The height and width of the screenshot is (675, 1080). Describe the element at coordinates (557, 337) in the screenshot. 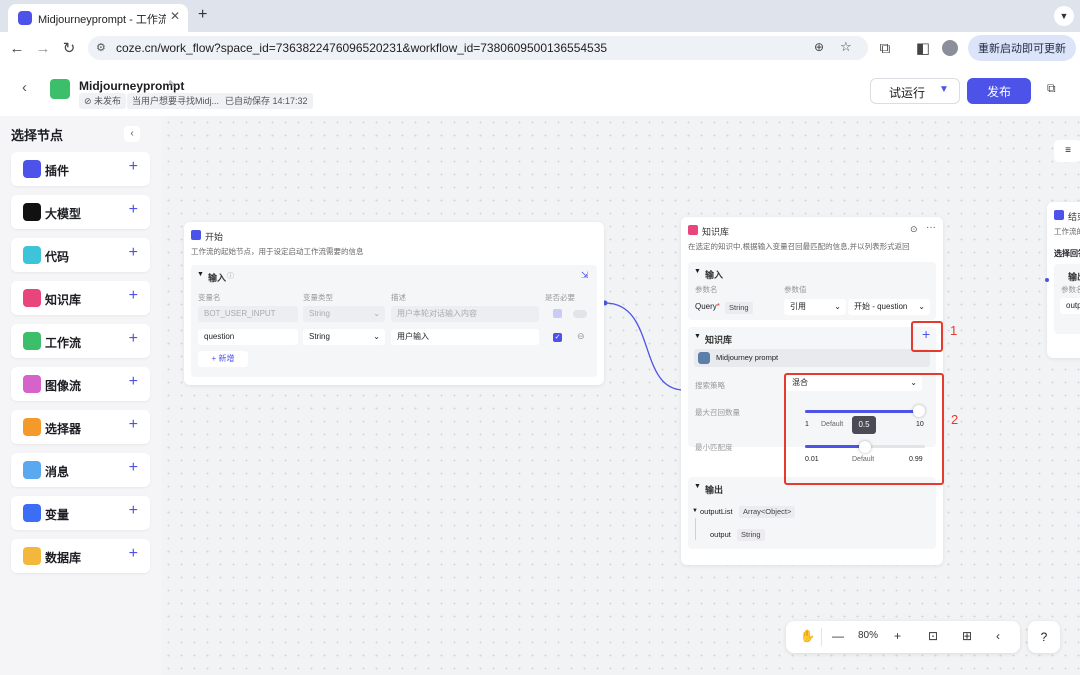

I see `required-checkbox: ✓` at that location.